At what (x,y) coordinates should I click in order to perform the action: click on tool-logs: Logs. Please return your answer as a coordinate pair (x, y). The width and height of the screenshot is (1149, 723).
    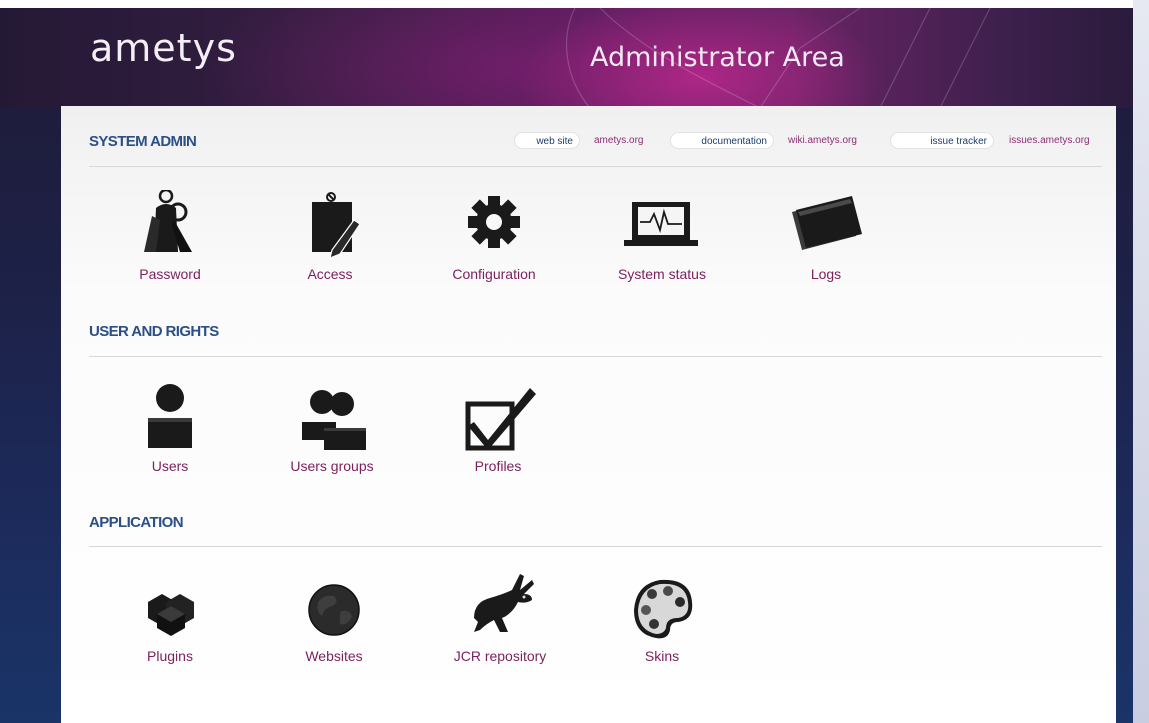
    Looking at the image, I should click on (826, 240).